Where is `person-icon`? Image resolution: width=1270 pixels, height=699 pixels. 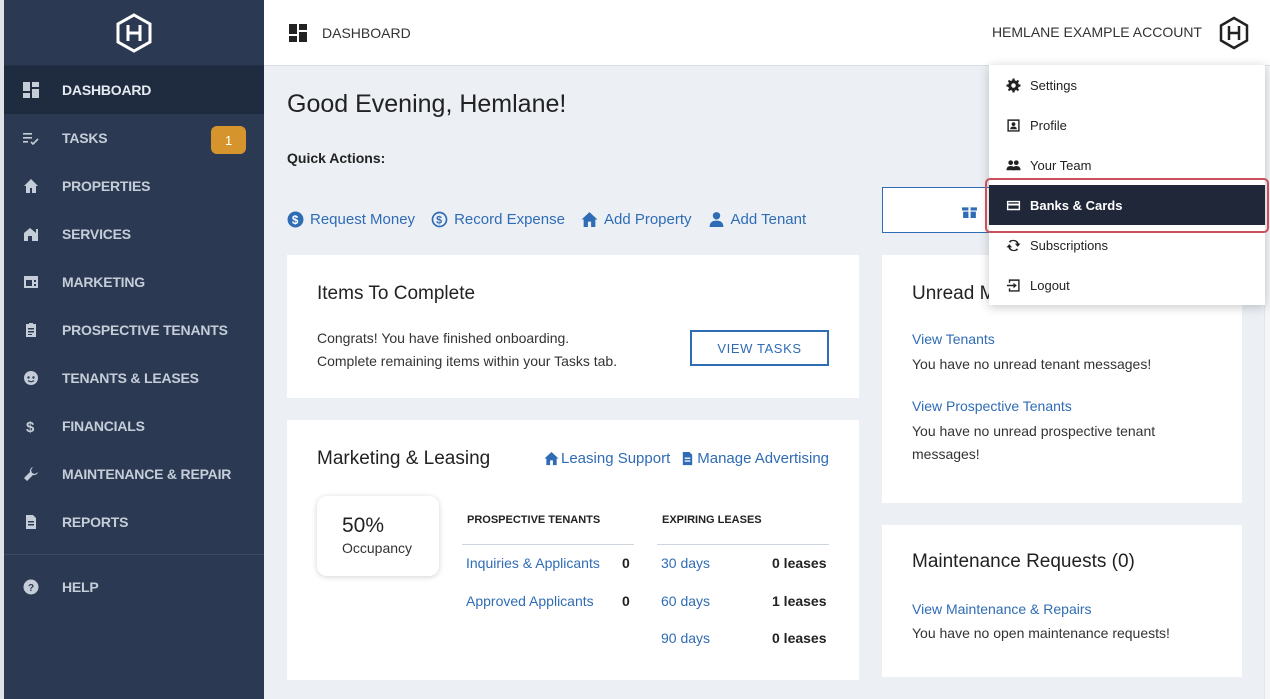
person-icon is located at coordinates (716, 219).